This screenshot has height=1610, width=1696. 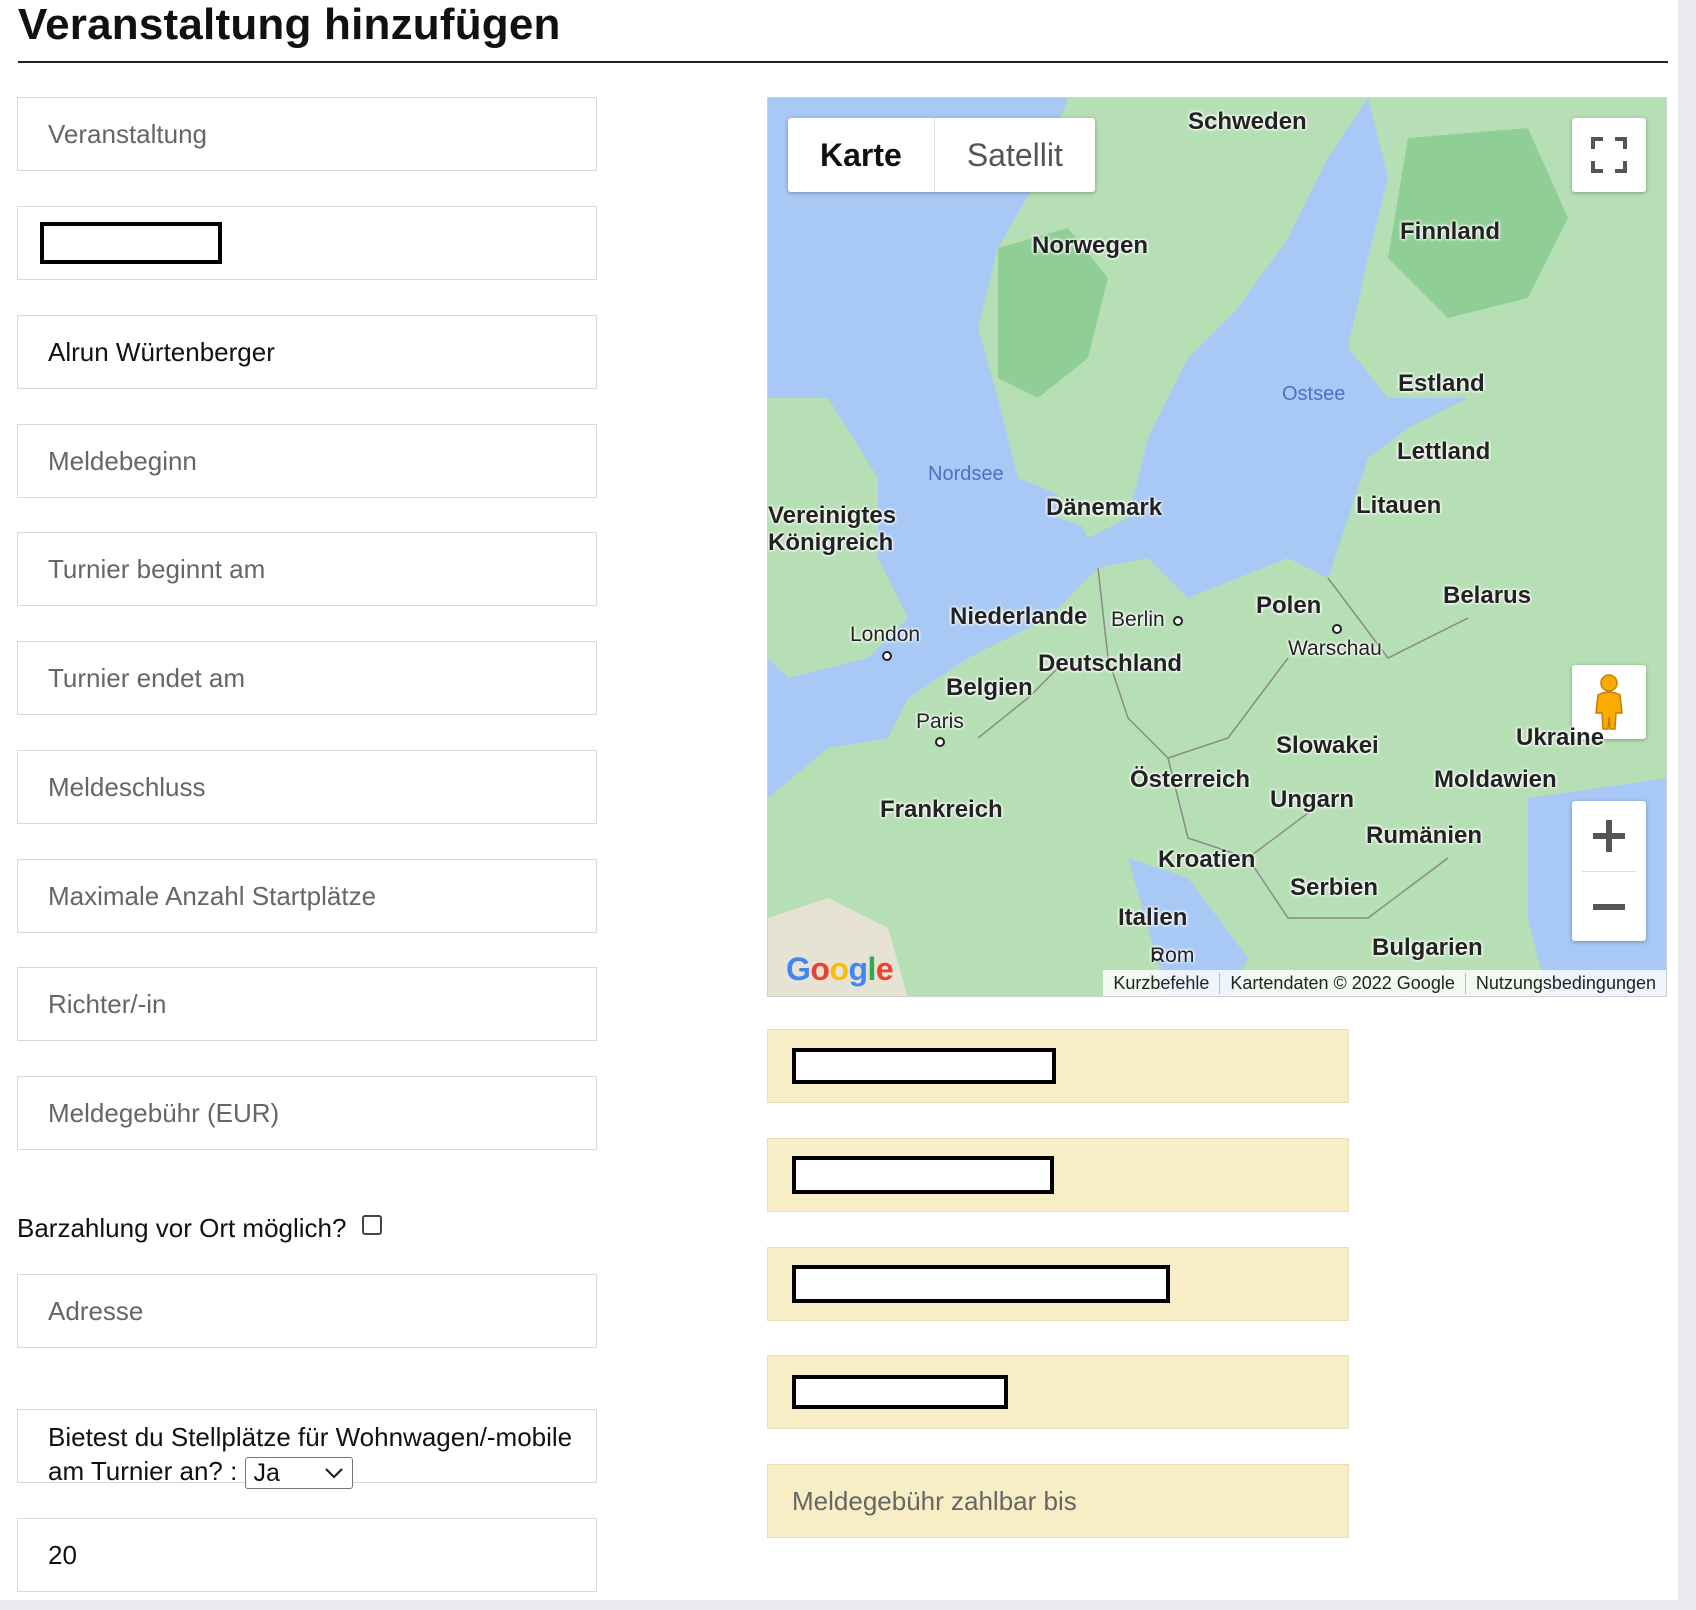 I want to click on fee-input: Meldegebühr (EUR), so click(x=307, y=1113).